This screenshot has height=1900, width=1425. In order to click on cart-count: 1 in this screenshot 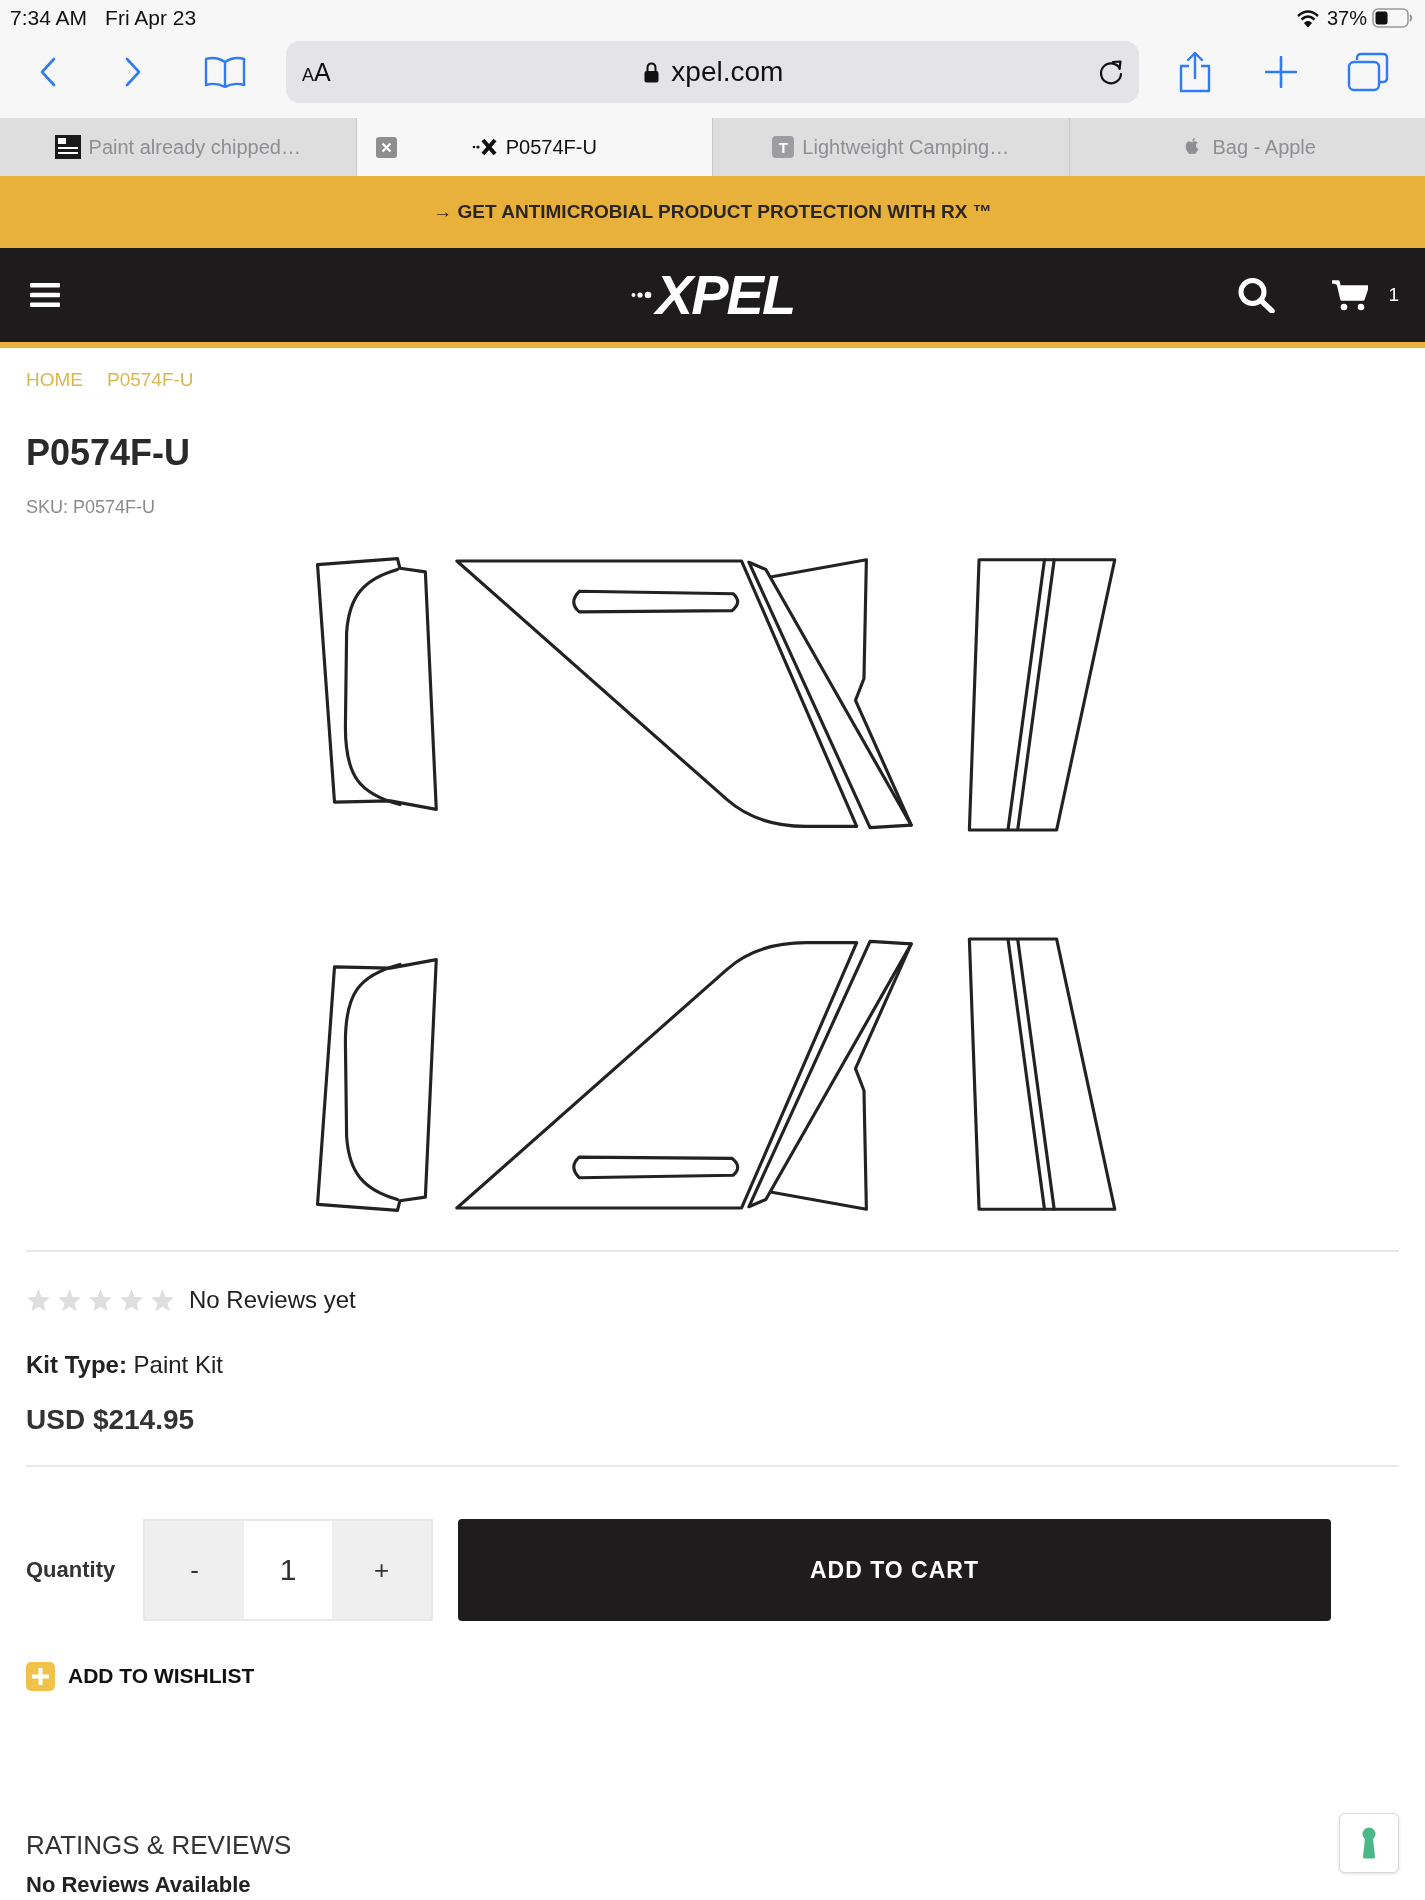, I will do `click(1393, 295)`.